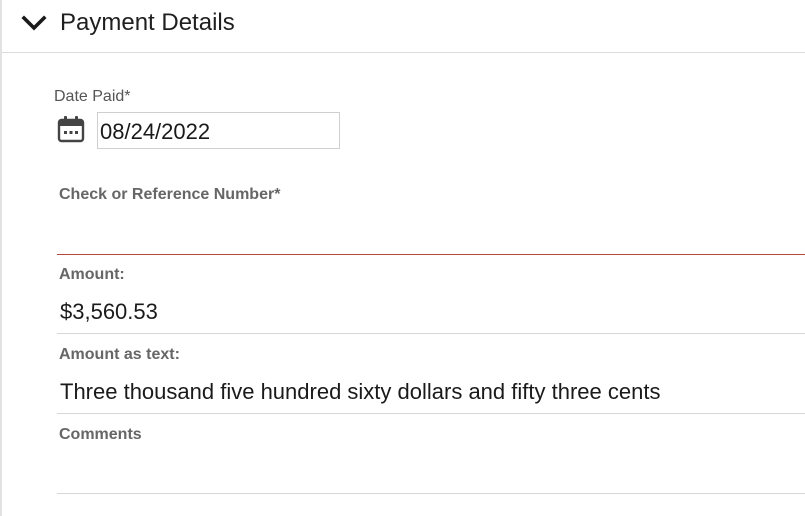 Image resolution: width=805 pixels, height=516 pixels. Describe the element at coordinates (100, 434) in the screenshot. I see `comments-label: Comments` at that location.